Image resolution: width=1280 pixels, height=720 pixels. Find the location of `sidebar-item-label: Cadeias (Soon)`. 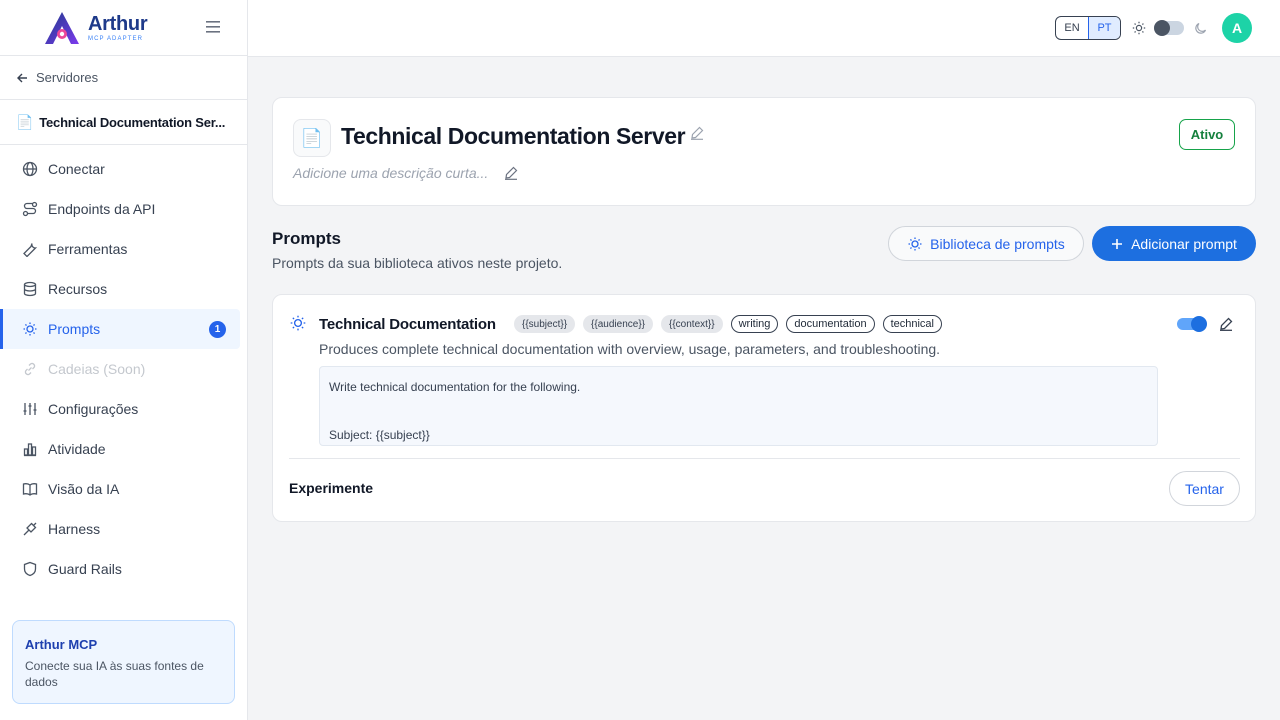

sidebar-item-label: Cadeias (Soon) is located at coordinates (97, 369).